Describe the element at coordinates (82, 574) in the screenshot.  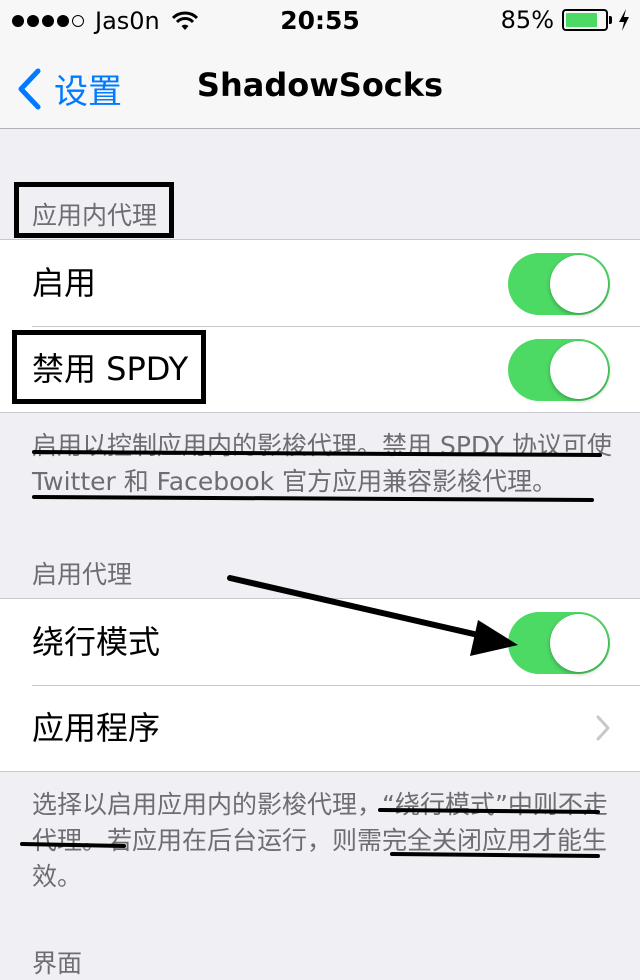
I see `section-header-enable-proxy: 启用代理` at that location.